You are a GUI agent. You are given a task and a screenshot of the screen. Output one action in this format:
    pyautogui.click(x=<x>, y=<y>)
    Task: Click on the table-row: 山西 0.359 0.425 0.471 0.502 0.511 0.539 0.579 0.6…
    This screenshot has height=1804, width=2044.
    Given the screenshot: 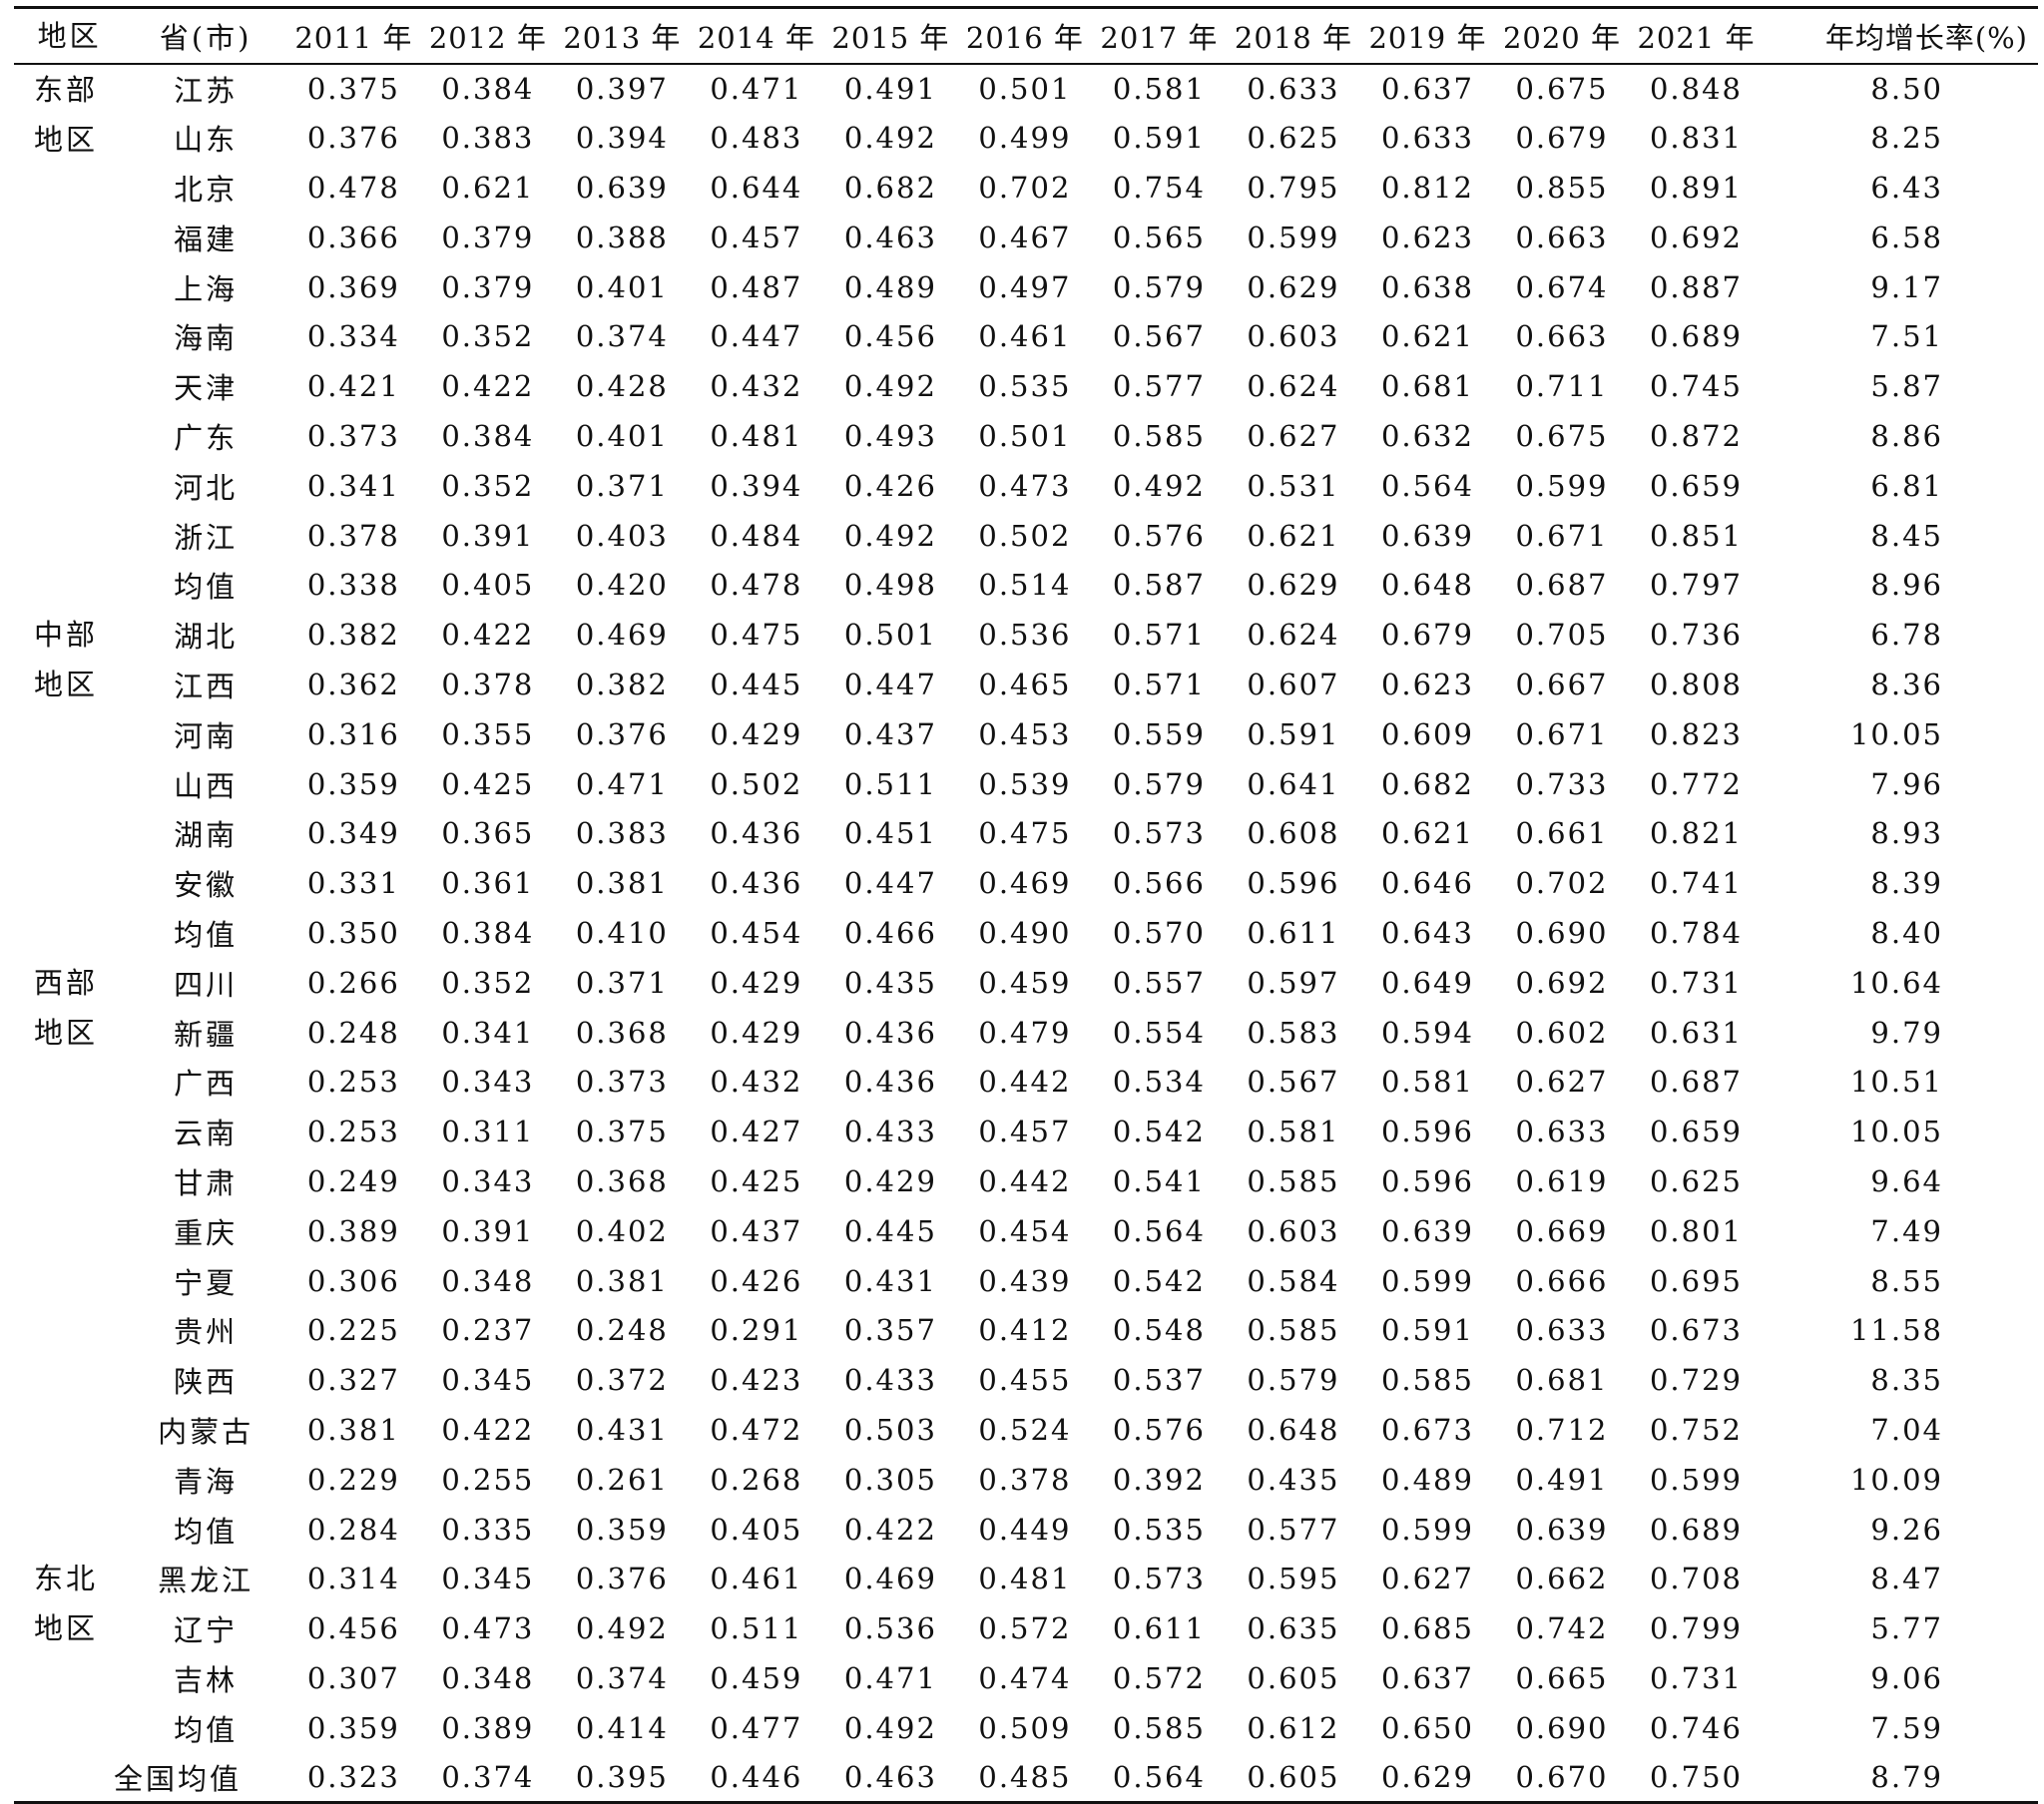 What is the action you would take?
    pyautogui.click(x=1026, y=784)
    